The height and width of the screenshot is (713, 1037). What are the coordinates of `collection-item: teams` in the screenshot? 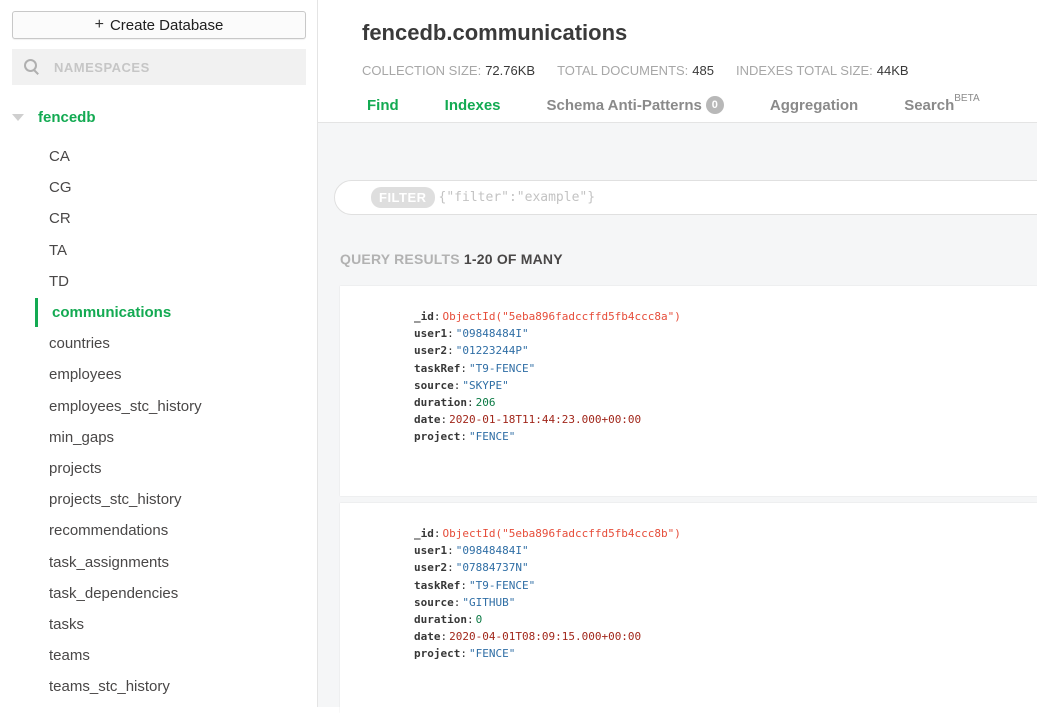 It's located at (159, 655).